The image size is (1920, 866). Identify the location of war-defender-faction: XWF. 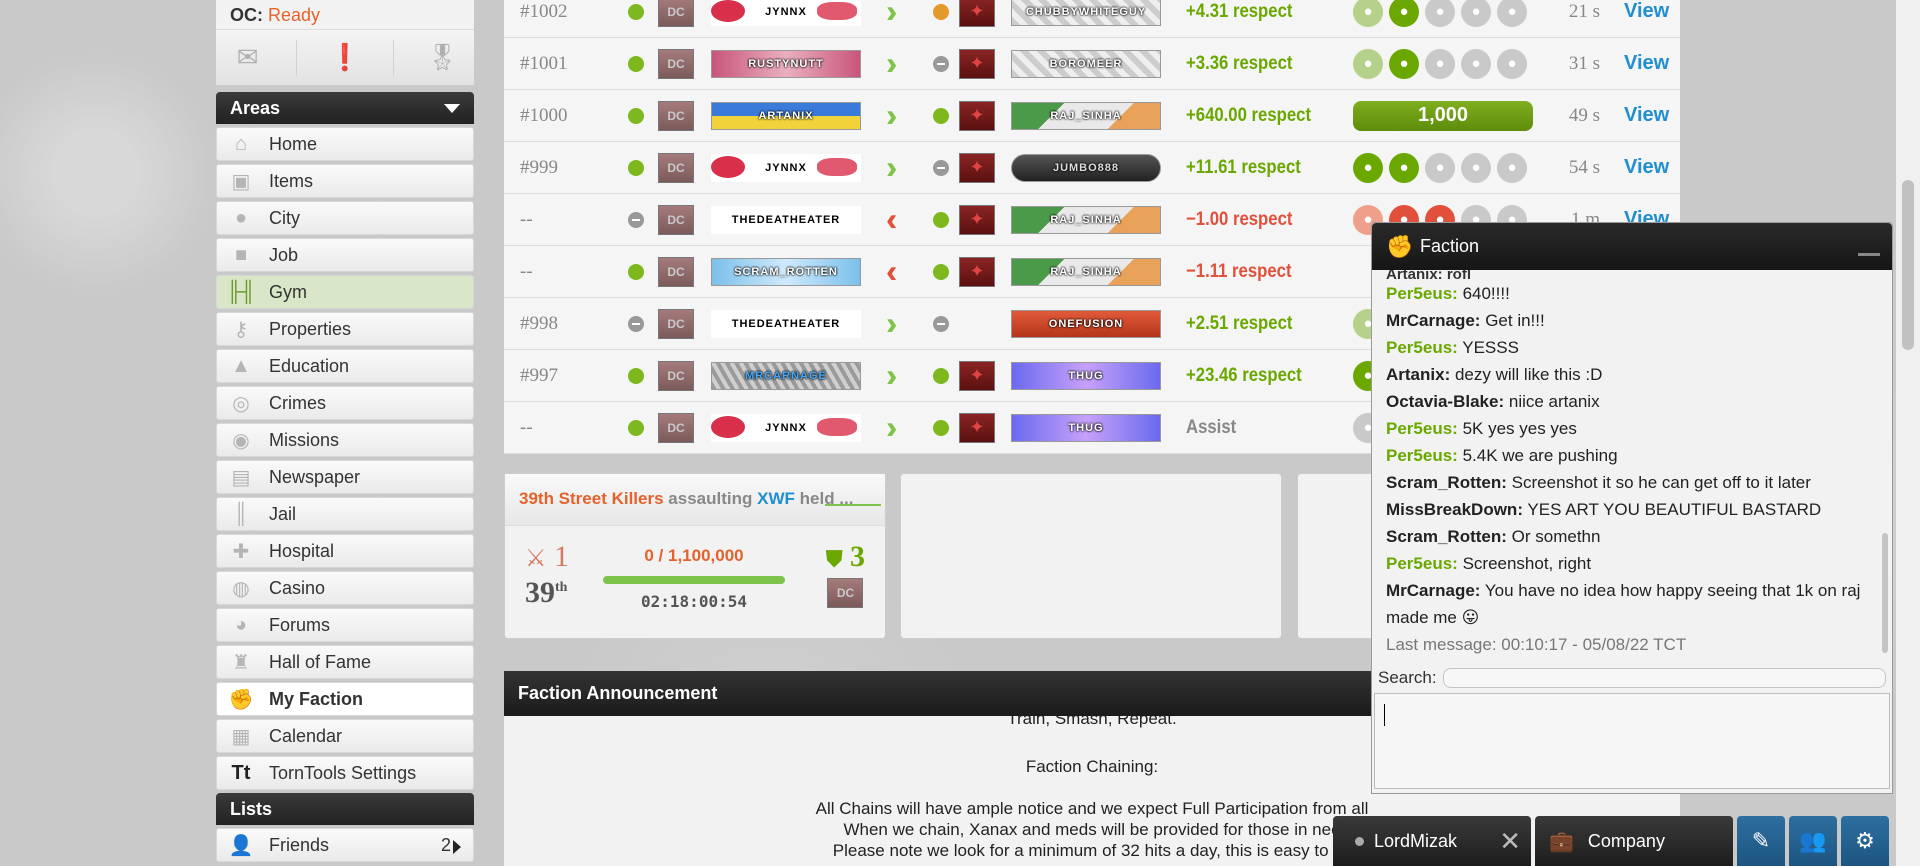
(776, 498).